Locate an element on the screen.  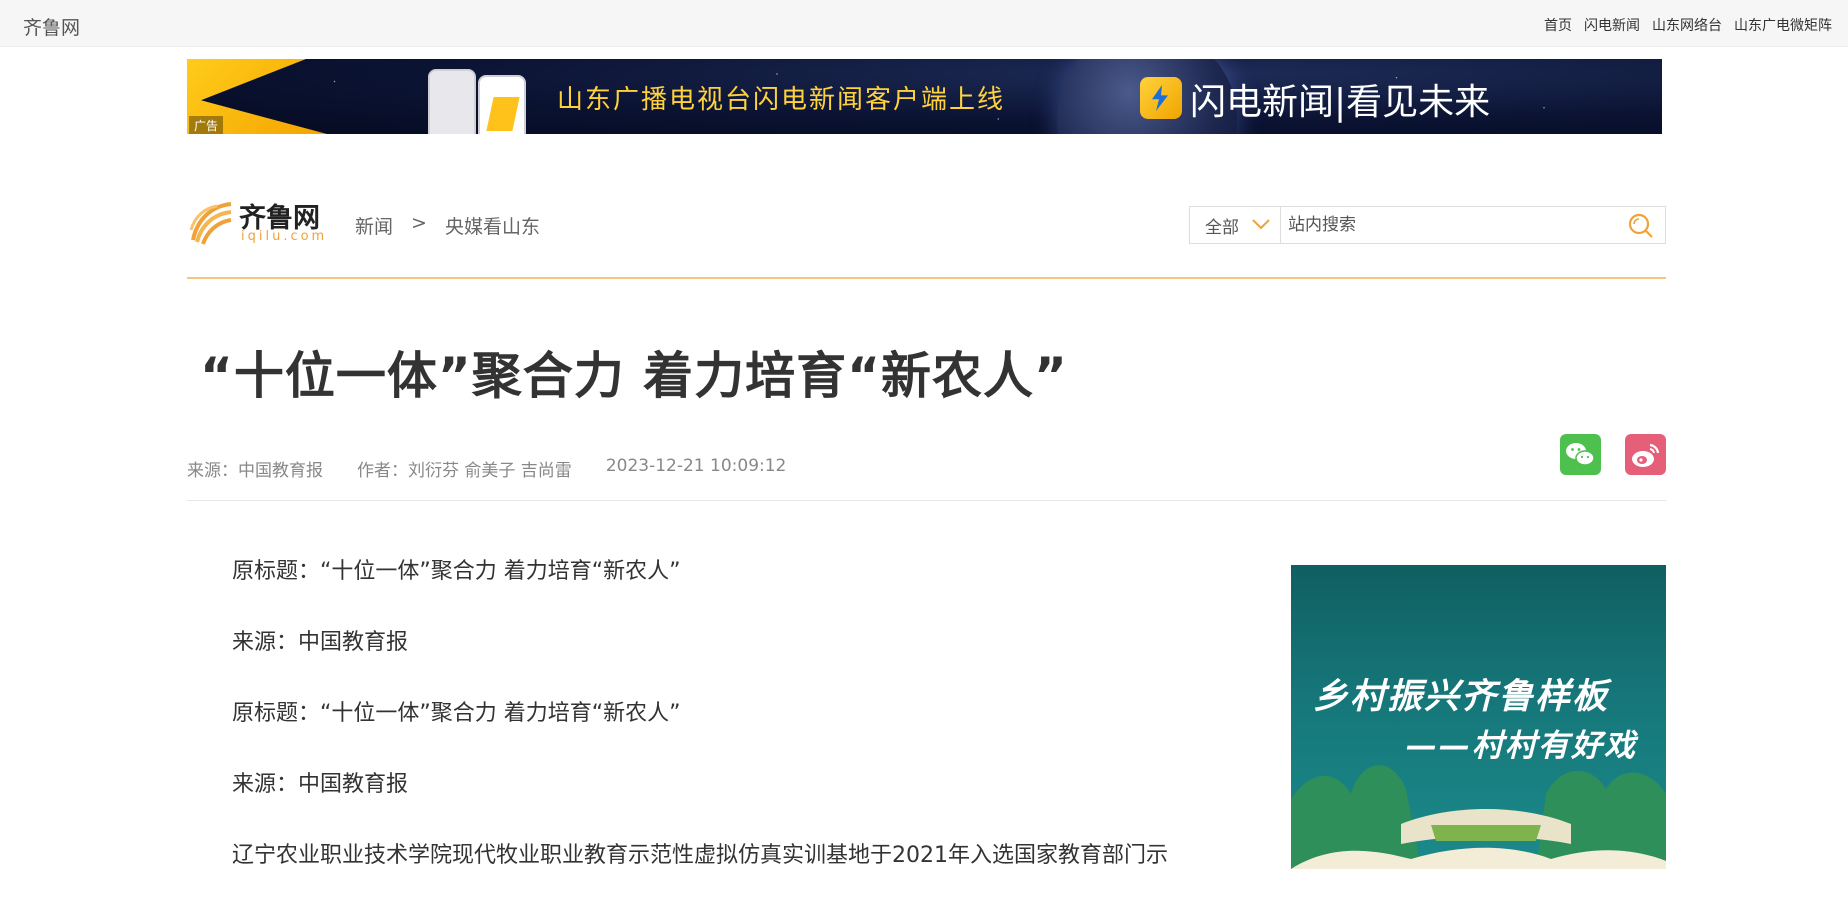
side-ad-illustration is located at coordinates (1478, 817).